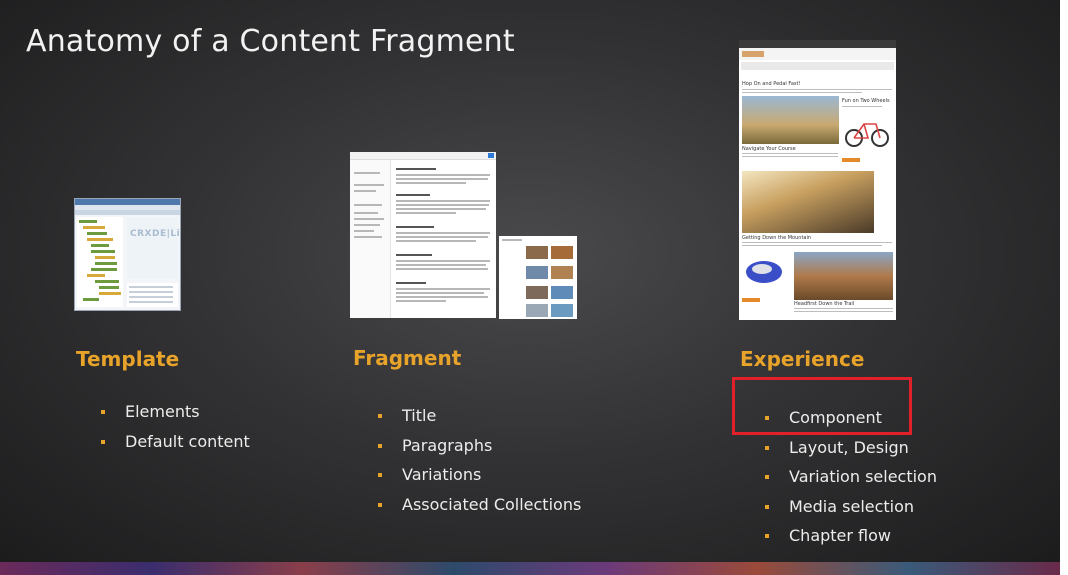  I want to click on editor-toolbar, so click(423, 156).